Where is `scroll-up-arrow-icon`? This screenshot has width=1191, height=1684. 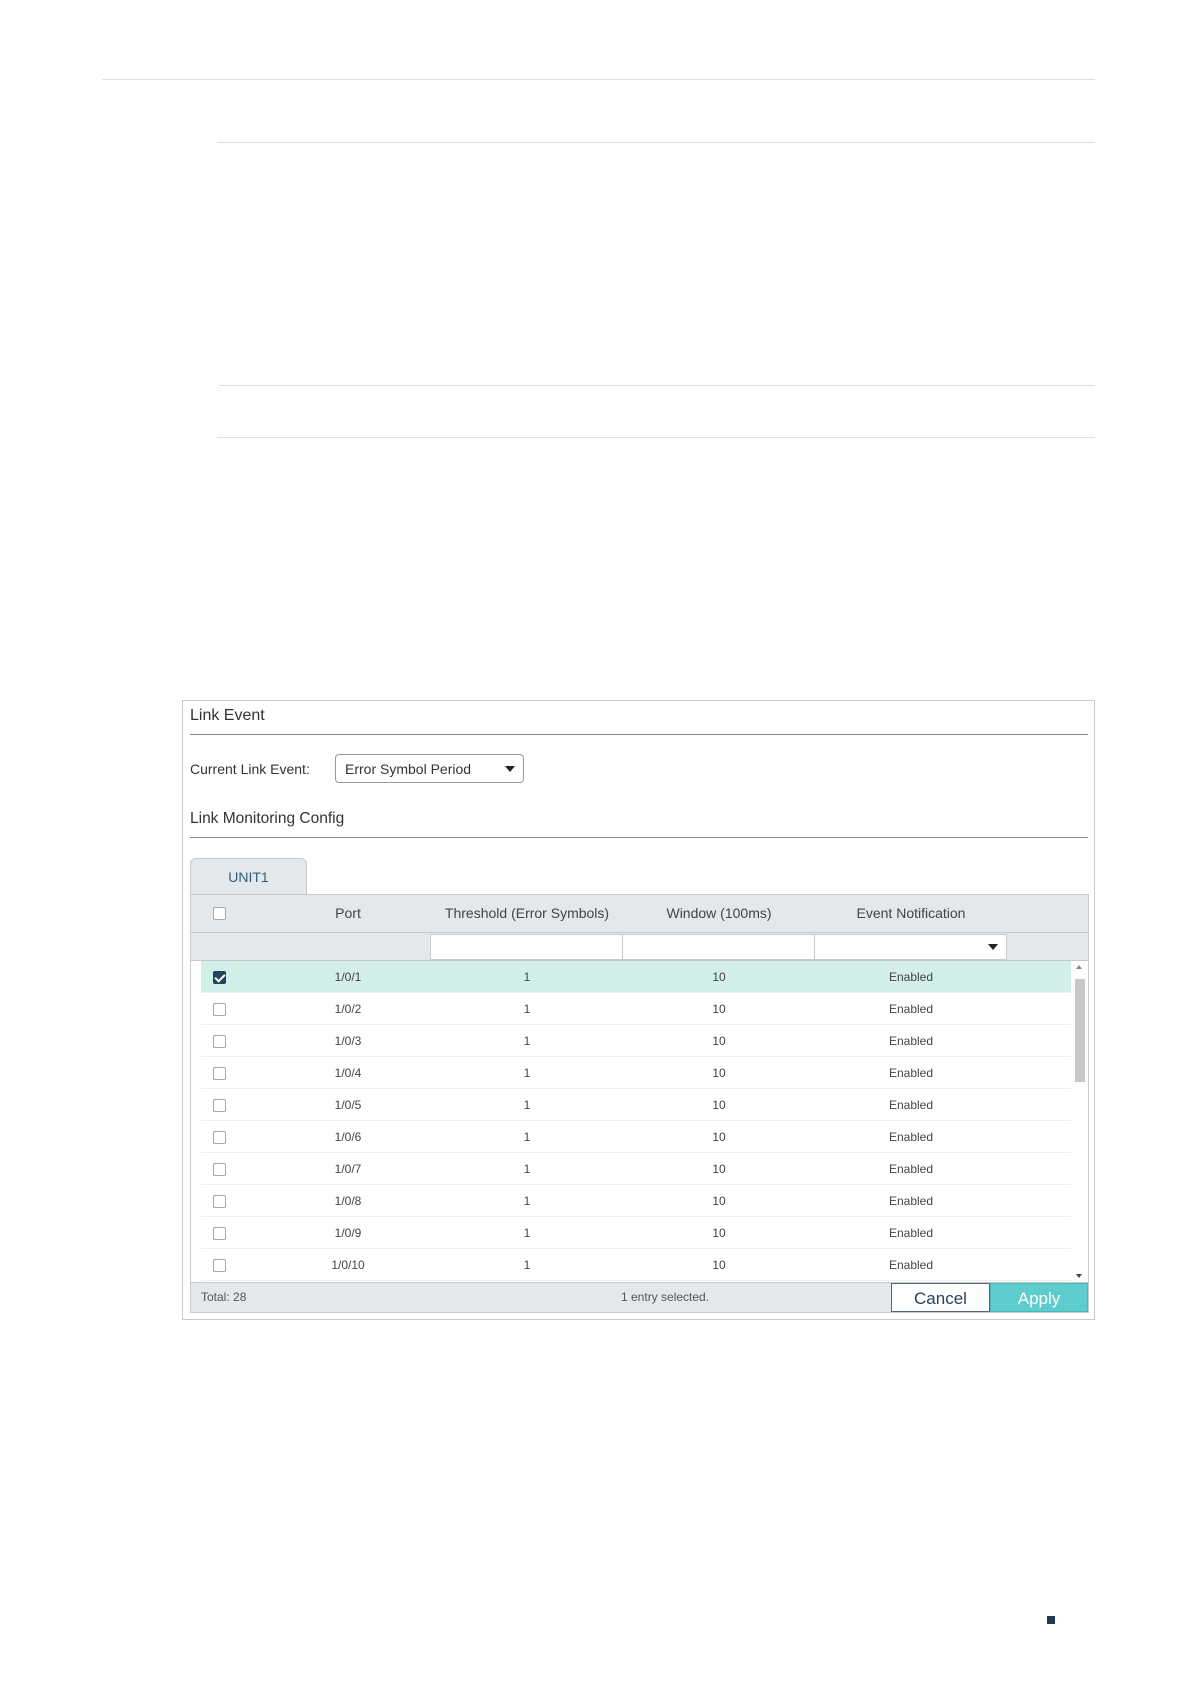 scroll-up-arrow-icon is located at coordinates (1079, 967).